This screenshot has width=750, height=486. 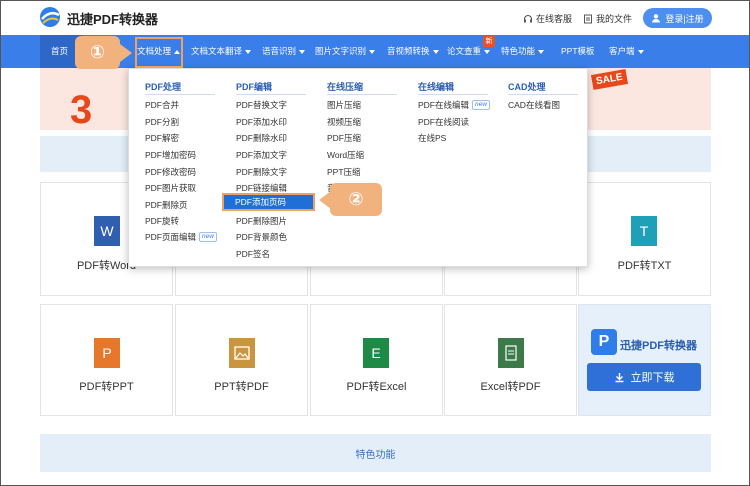 I want to click on pdf-file-icon, so click(x=511, y=353).